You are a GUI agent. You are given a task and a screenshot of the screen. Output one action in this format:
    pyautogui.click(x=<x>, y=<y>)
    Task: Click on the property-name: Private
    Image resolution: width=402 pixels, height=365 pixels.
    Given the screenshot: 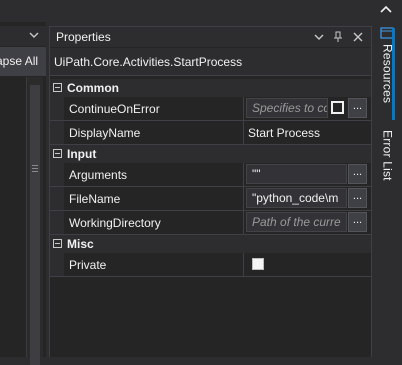 What is the action you would take?
    pyautogui.click(x=88, y=265)
    